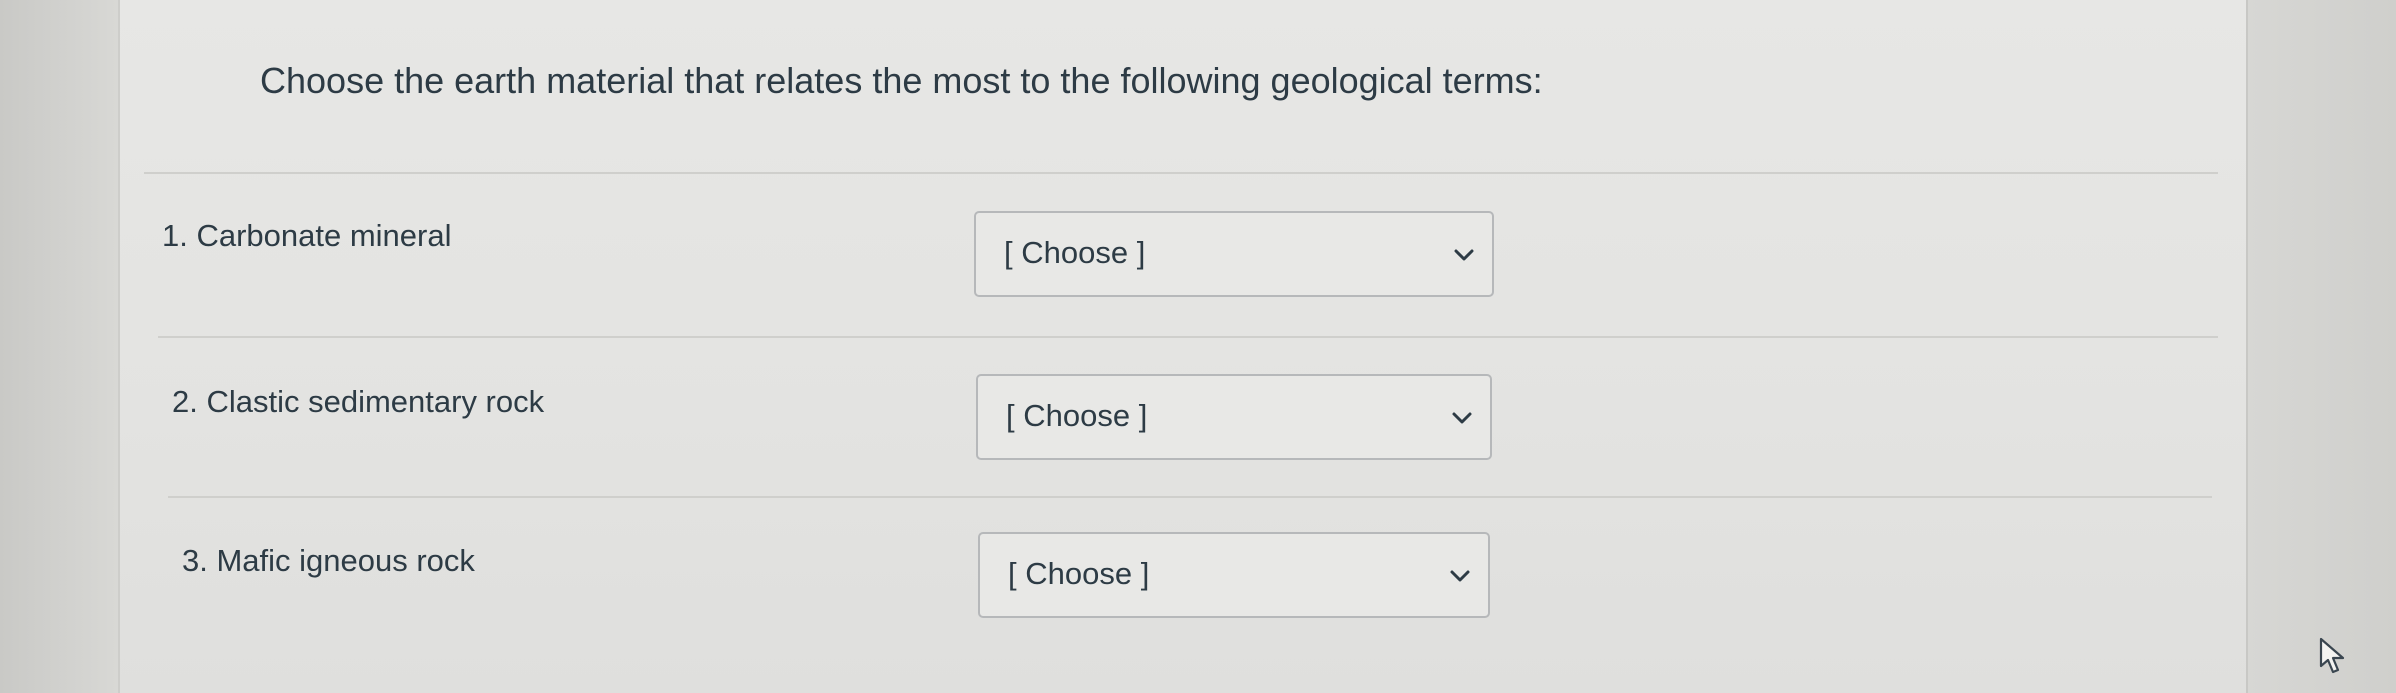 The width and height of the screenshot is (2396, 693). I want to click on answer-select-3: [ Choose ], so click(1234, 575).